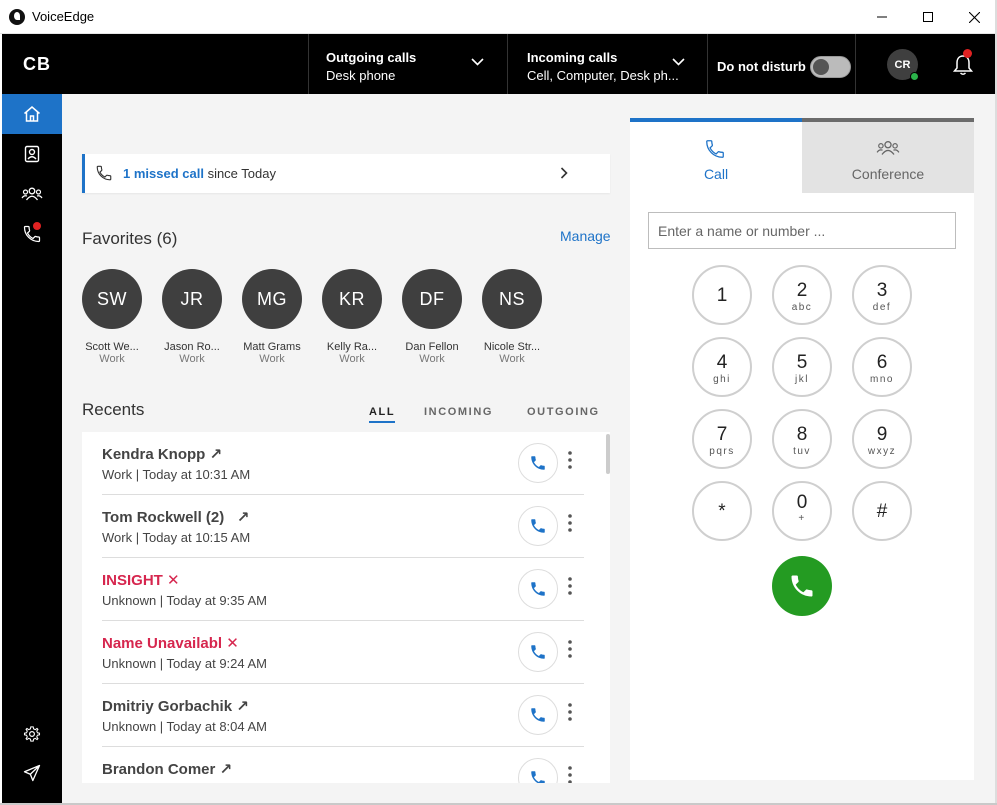  I want to click on tab-conference: Conference, so click(888, 155).